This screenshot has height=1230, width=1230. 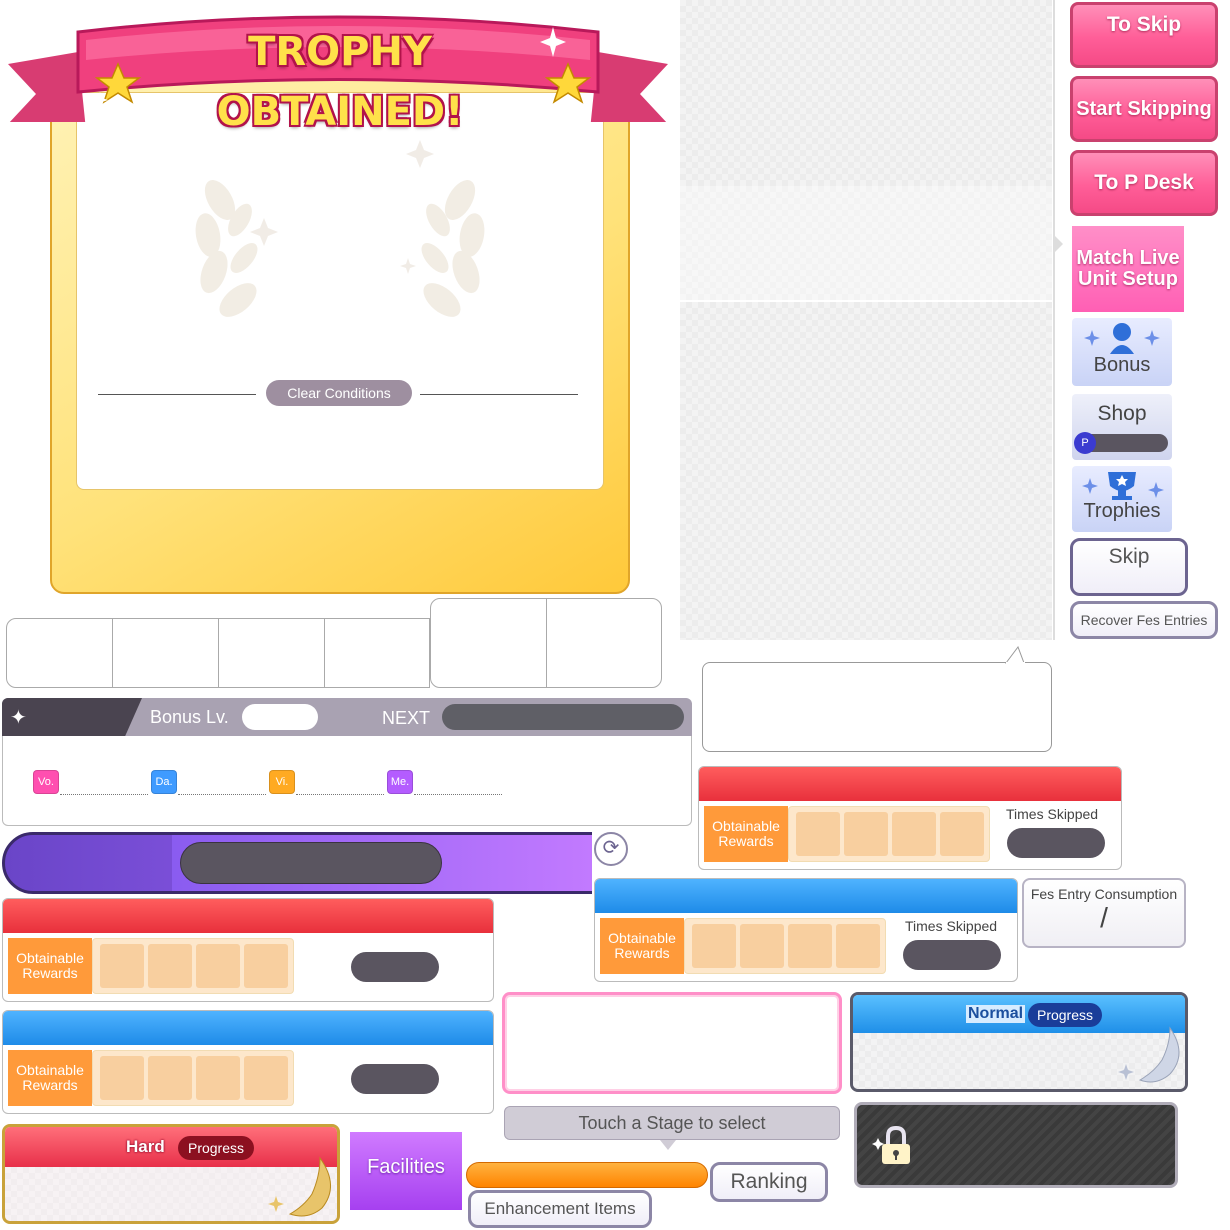 What do you see at coordinates (1144, 620) in the screenshot?
I see `recover-fes-entries-button: Recover Fes Entries` at bounding box center [1144, 620].